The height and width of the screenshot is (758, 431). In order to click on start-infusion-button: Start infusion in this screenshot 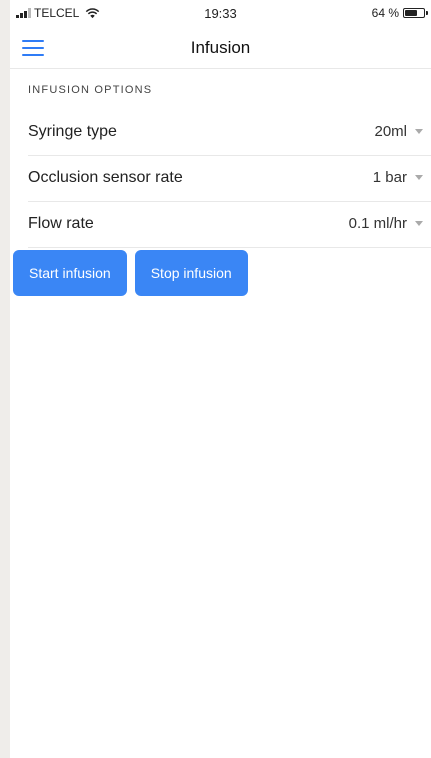, I will do `click(70, 273)`.